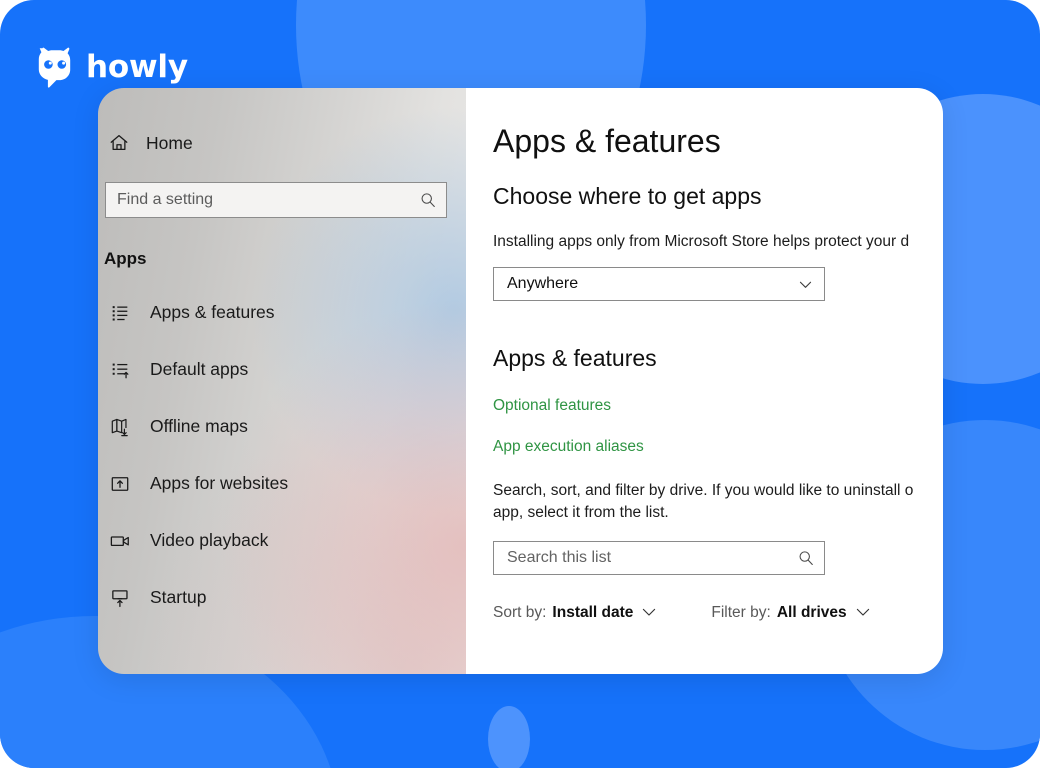 This screenshot has height=768, width=1040. Describe the element at coordinates (212, 312) in the screenshot. I see `sidebar-item-label: Apps & features` at that location.